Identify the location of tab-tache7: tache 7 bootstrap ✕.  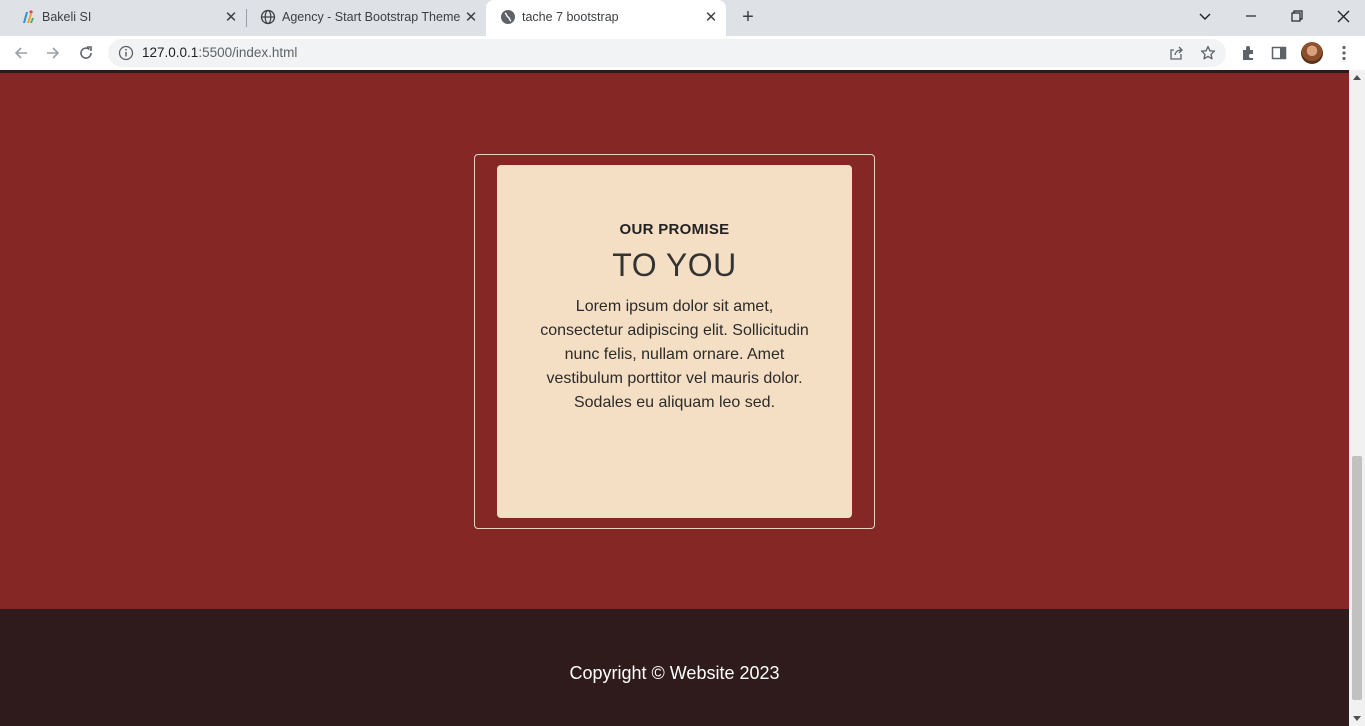
(606, 18).